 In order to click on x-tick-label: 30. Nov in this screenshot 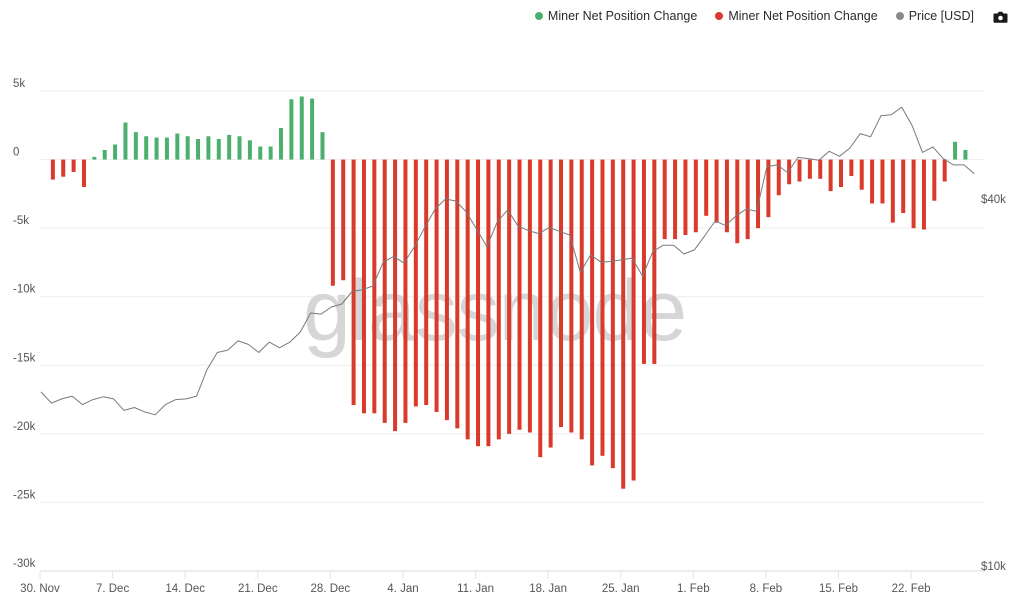, I will do `click(40, 589)`.